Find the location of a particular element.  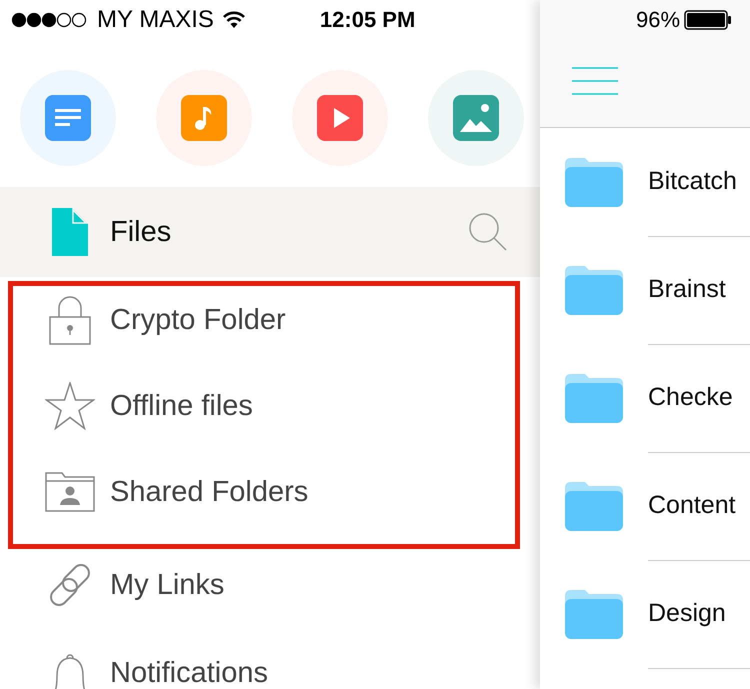

folder-name: Content is located at coordinates (692, 505).